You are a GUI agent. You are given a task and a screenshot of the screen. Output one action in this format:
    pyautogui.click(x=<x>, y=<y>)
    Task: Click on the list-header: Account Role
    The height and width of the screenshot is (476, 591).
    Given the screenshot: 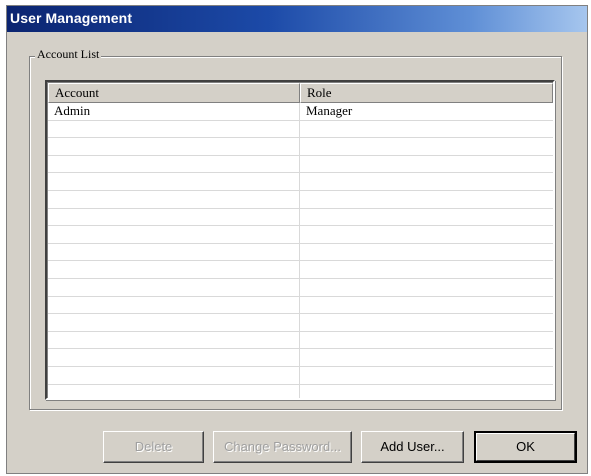 What is the action you would take?
    pyautogui.click(x=300, y=93)
    